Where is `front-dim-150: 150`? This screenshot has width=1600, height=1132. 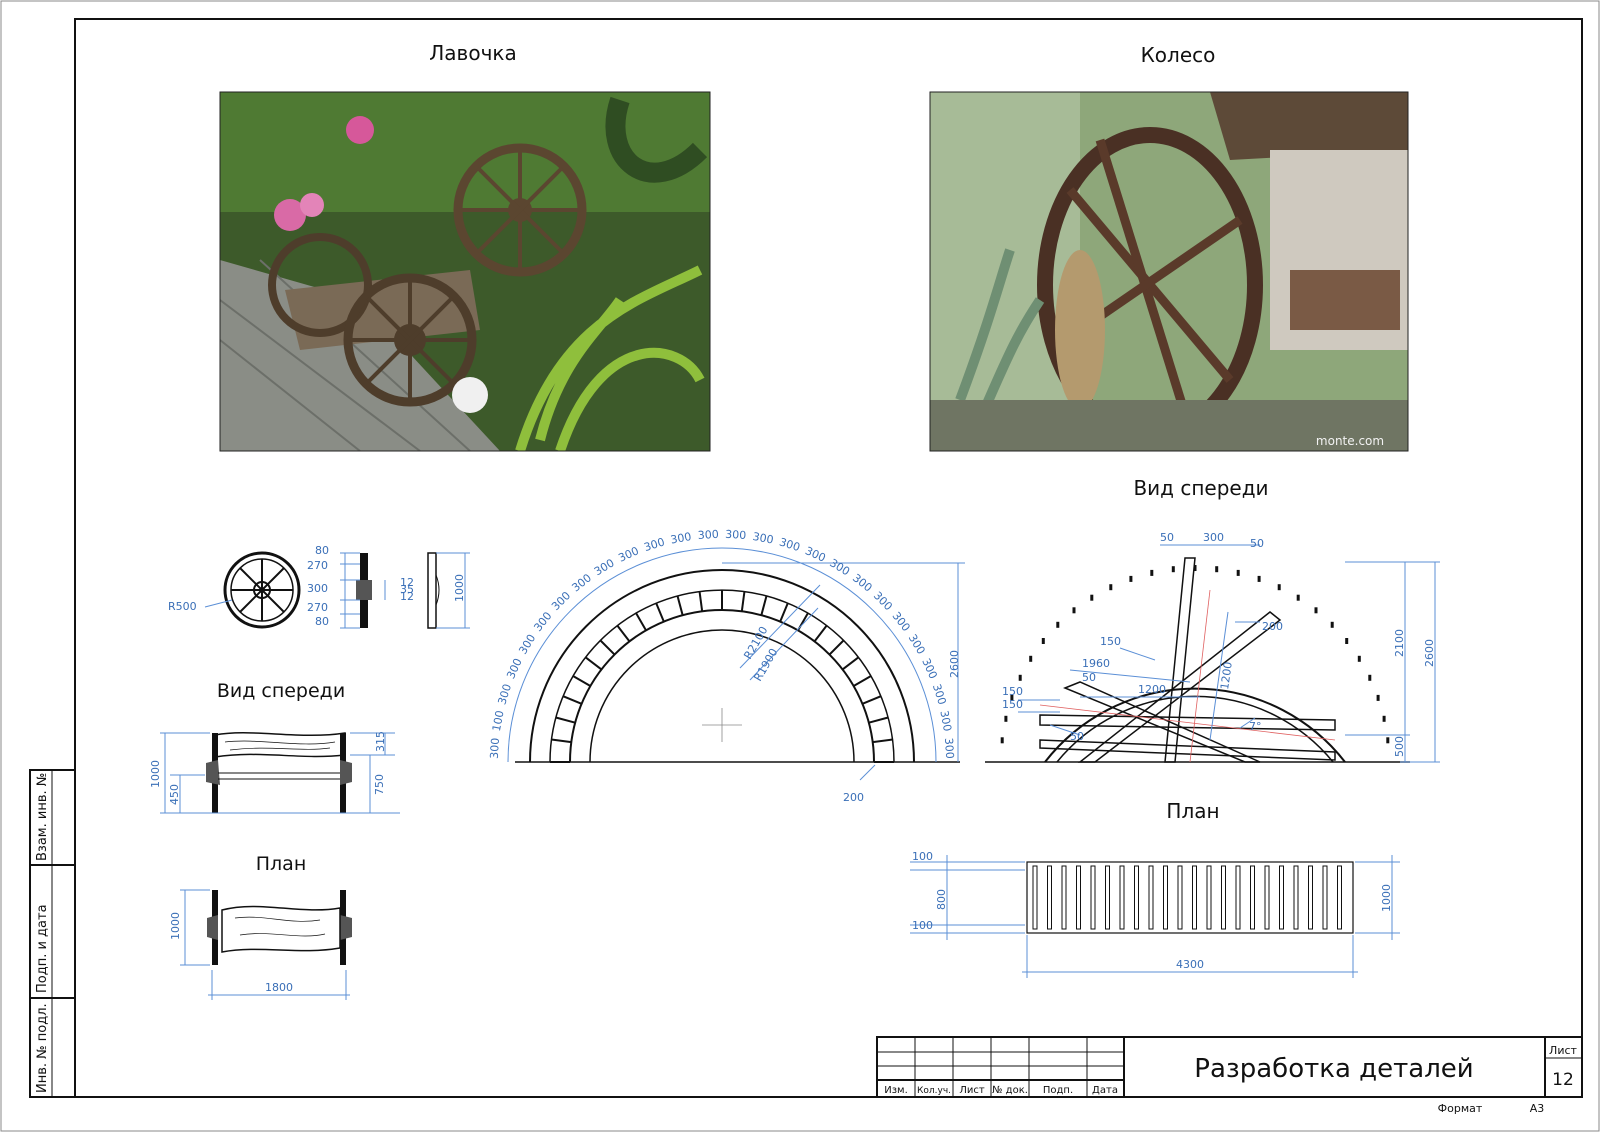
front-dim-150: 150 is located at coordinates (1110, 641).